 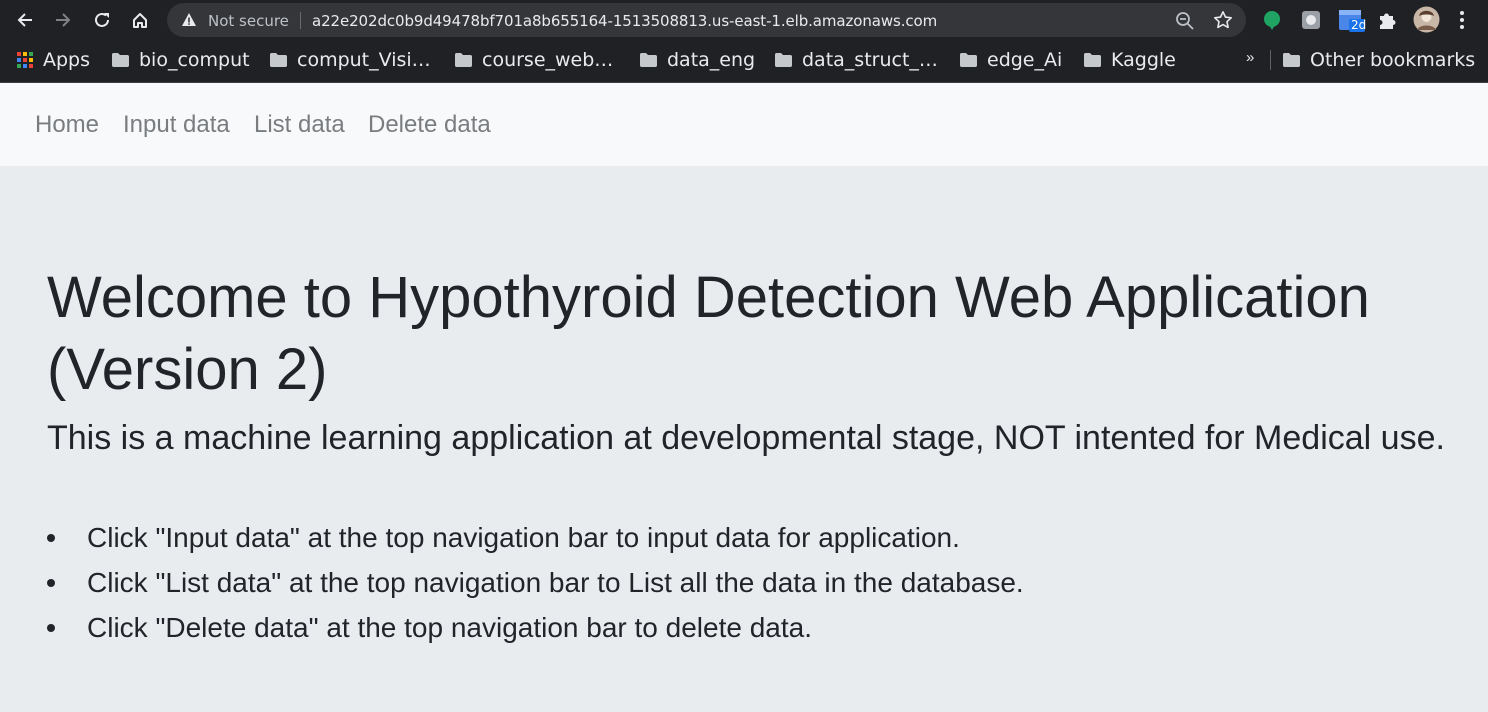 What do you see at coordinates (1223, 20) in the screenshot?
I see `bookmark-star-icon` at bounding box center [1223, 20].